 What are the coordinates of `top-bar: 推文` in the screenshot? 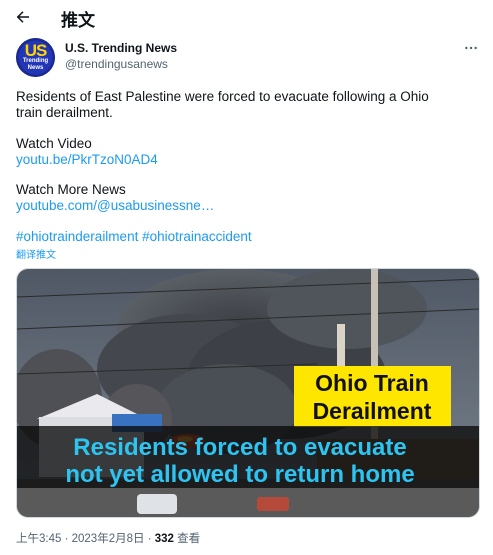 It's located at (246, 16).